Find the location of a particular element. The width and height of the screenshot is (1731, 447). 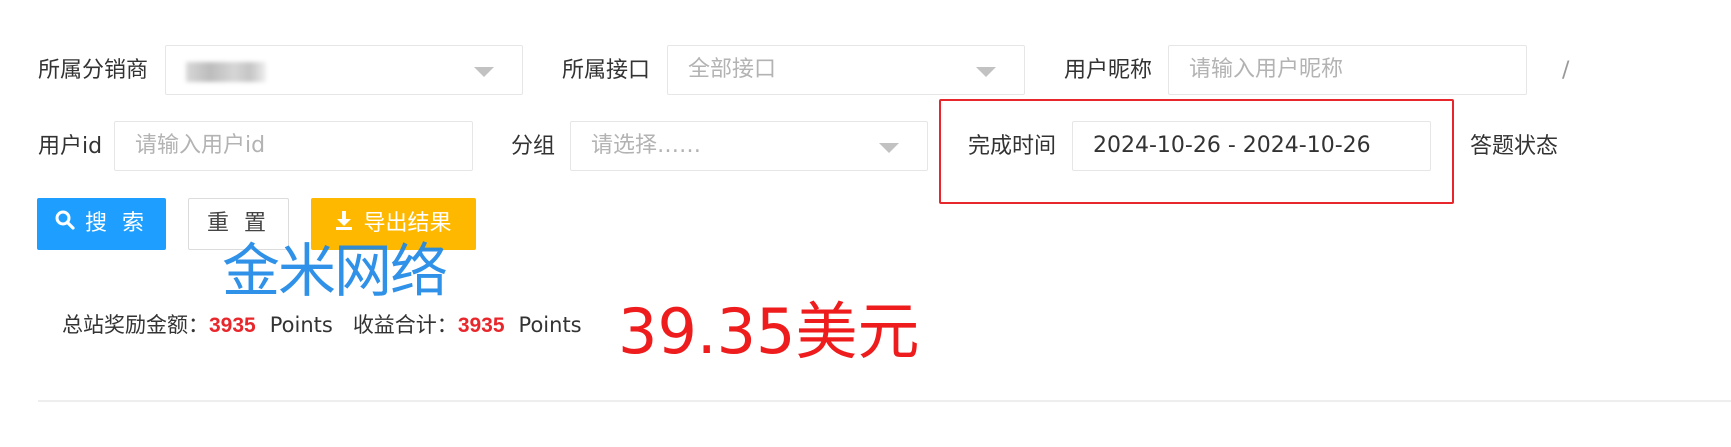

user-id-placeholder: 请输入用户id is located at coordinates (200, 145).